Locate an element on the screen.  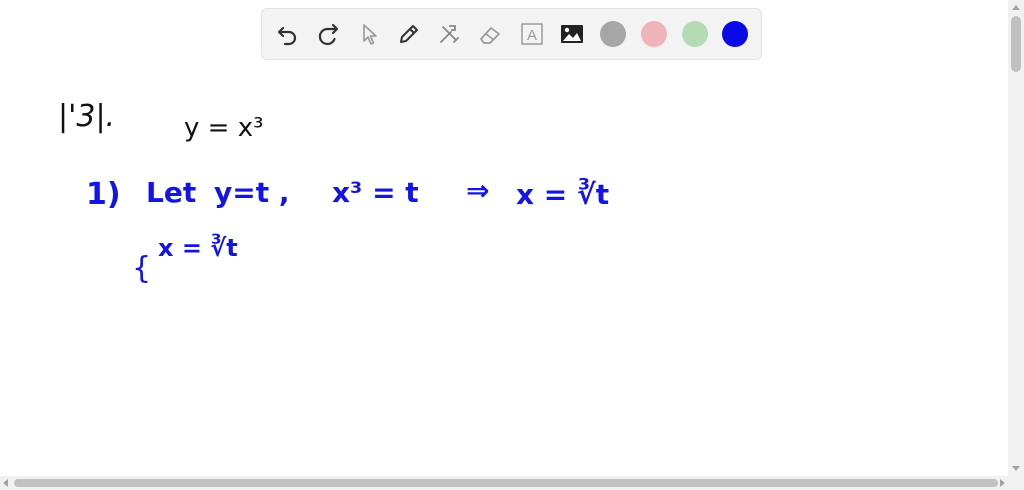
horizontal-scroll-thumb is located at coordinates (506, 483).